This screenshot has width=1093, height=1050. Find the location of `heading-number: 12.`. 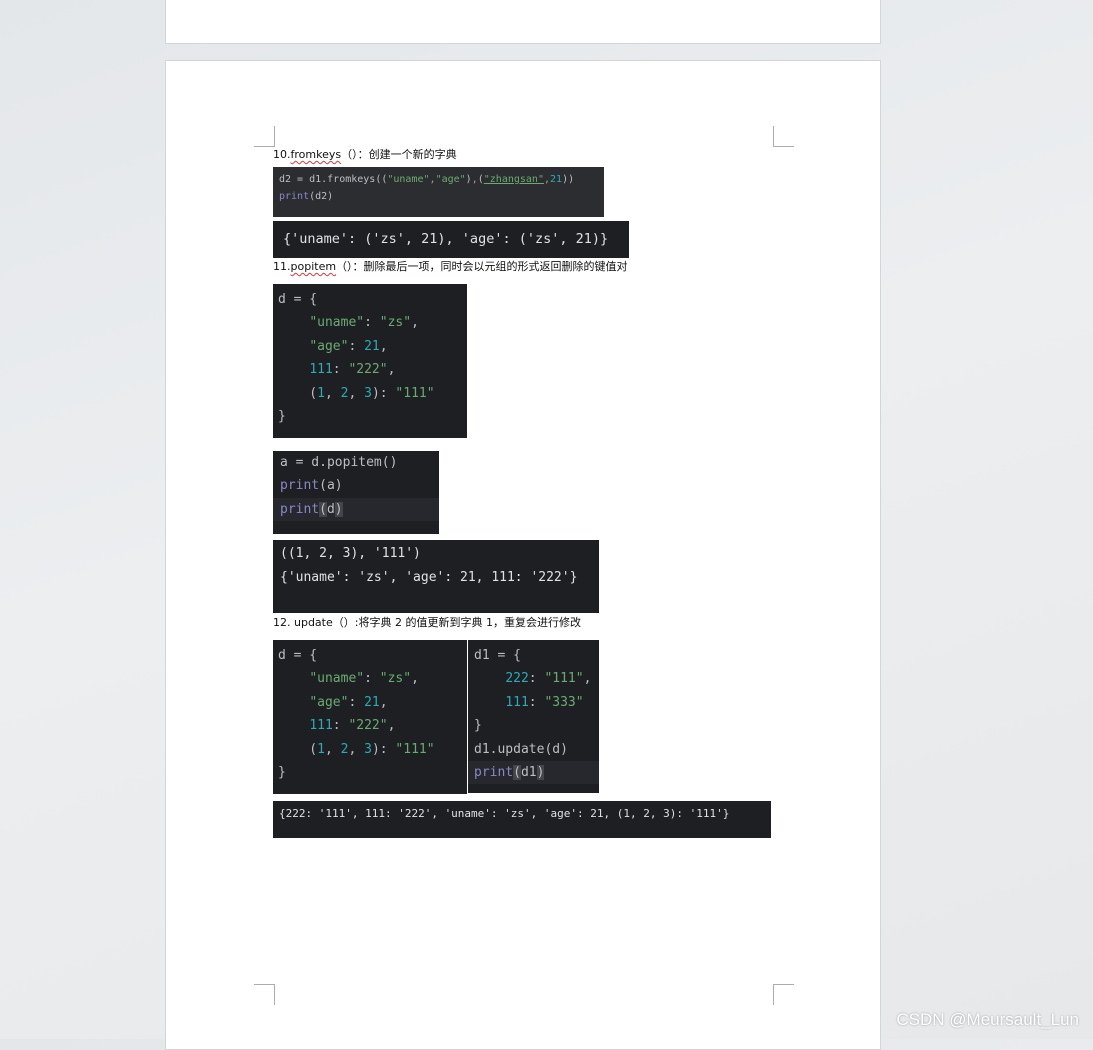

heading-number: 12. is located at coordinates (283, 622).